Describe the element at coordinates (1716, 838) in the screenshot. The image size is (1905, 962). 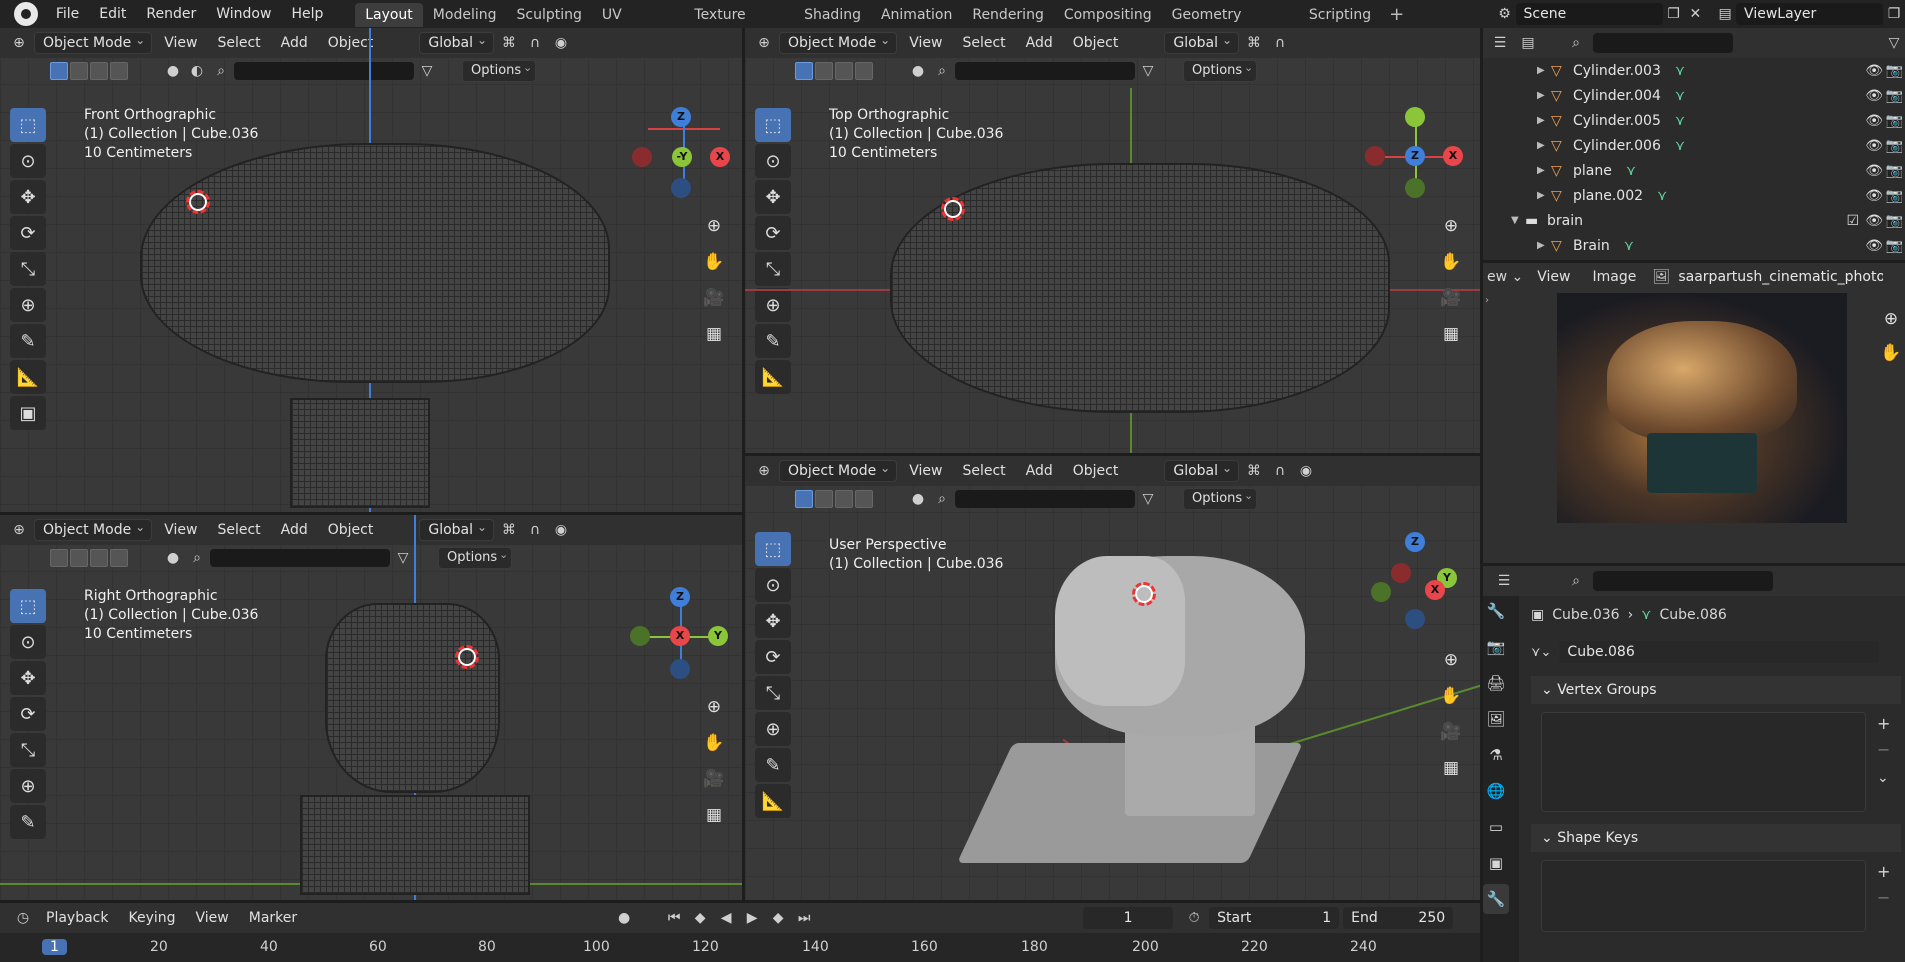
I see `section-shape-keys: ⌄ Shape Keys` at that location.